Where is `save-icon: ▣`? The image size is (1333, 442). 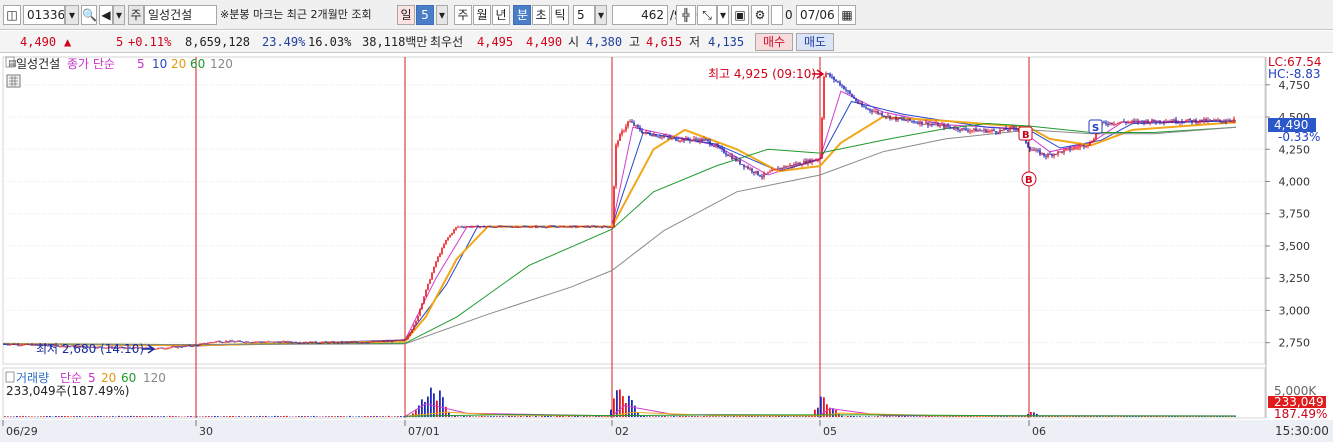
save-icon: ▣ is located at coordinates (740, 15).